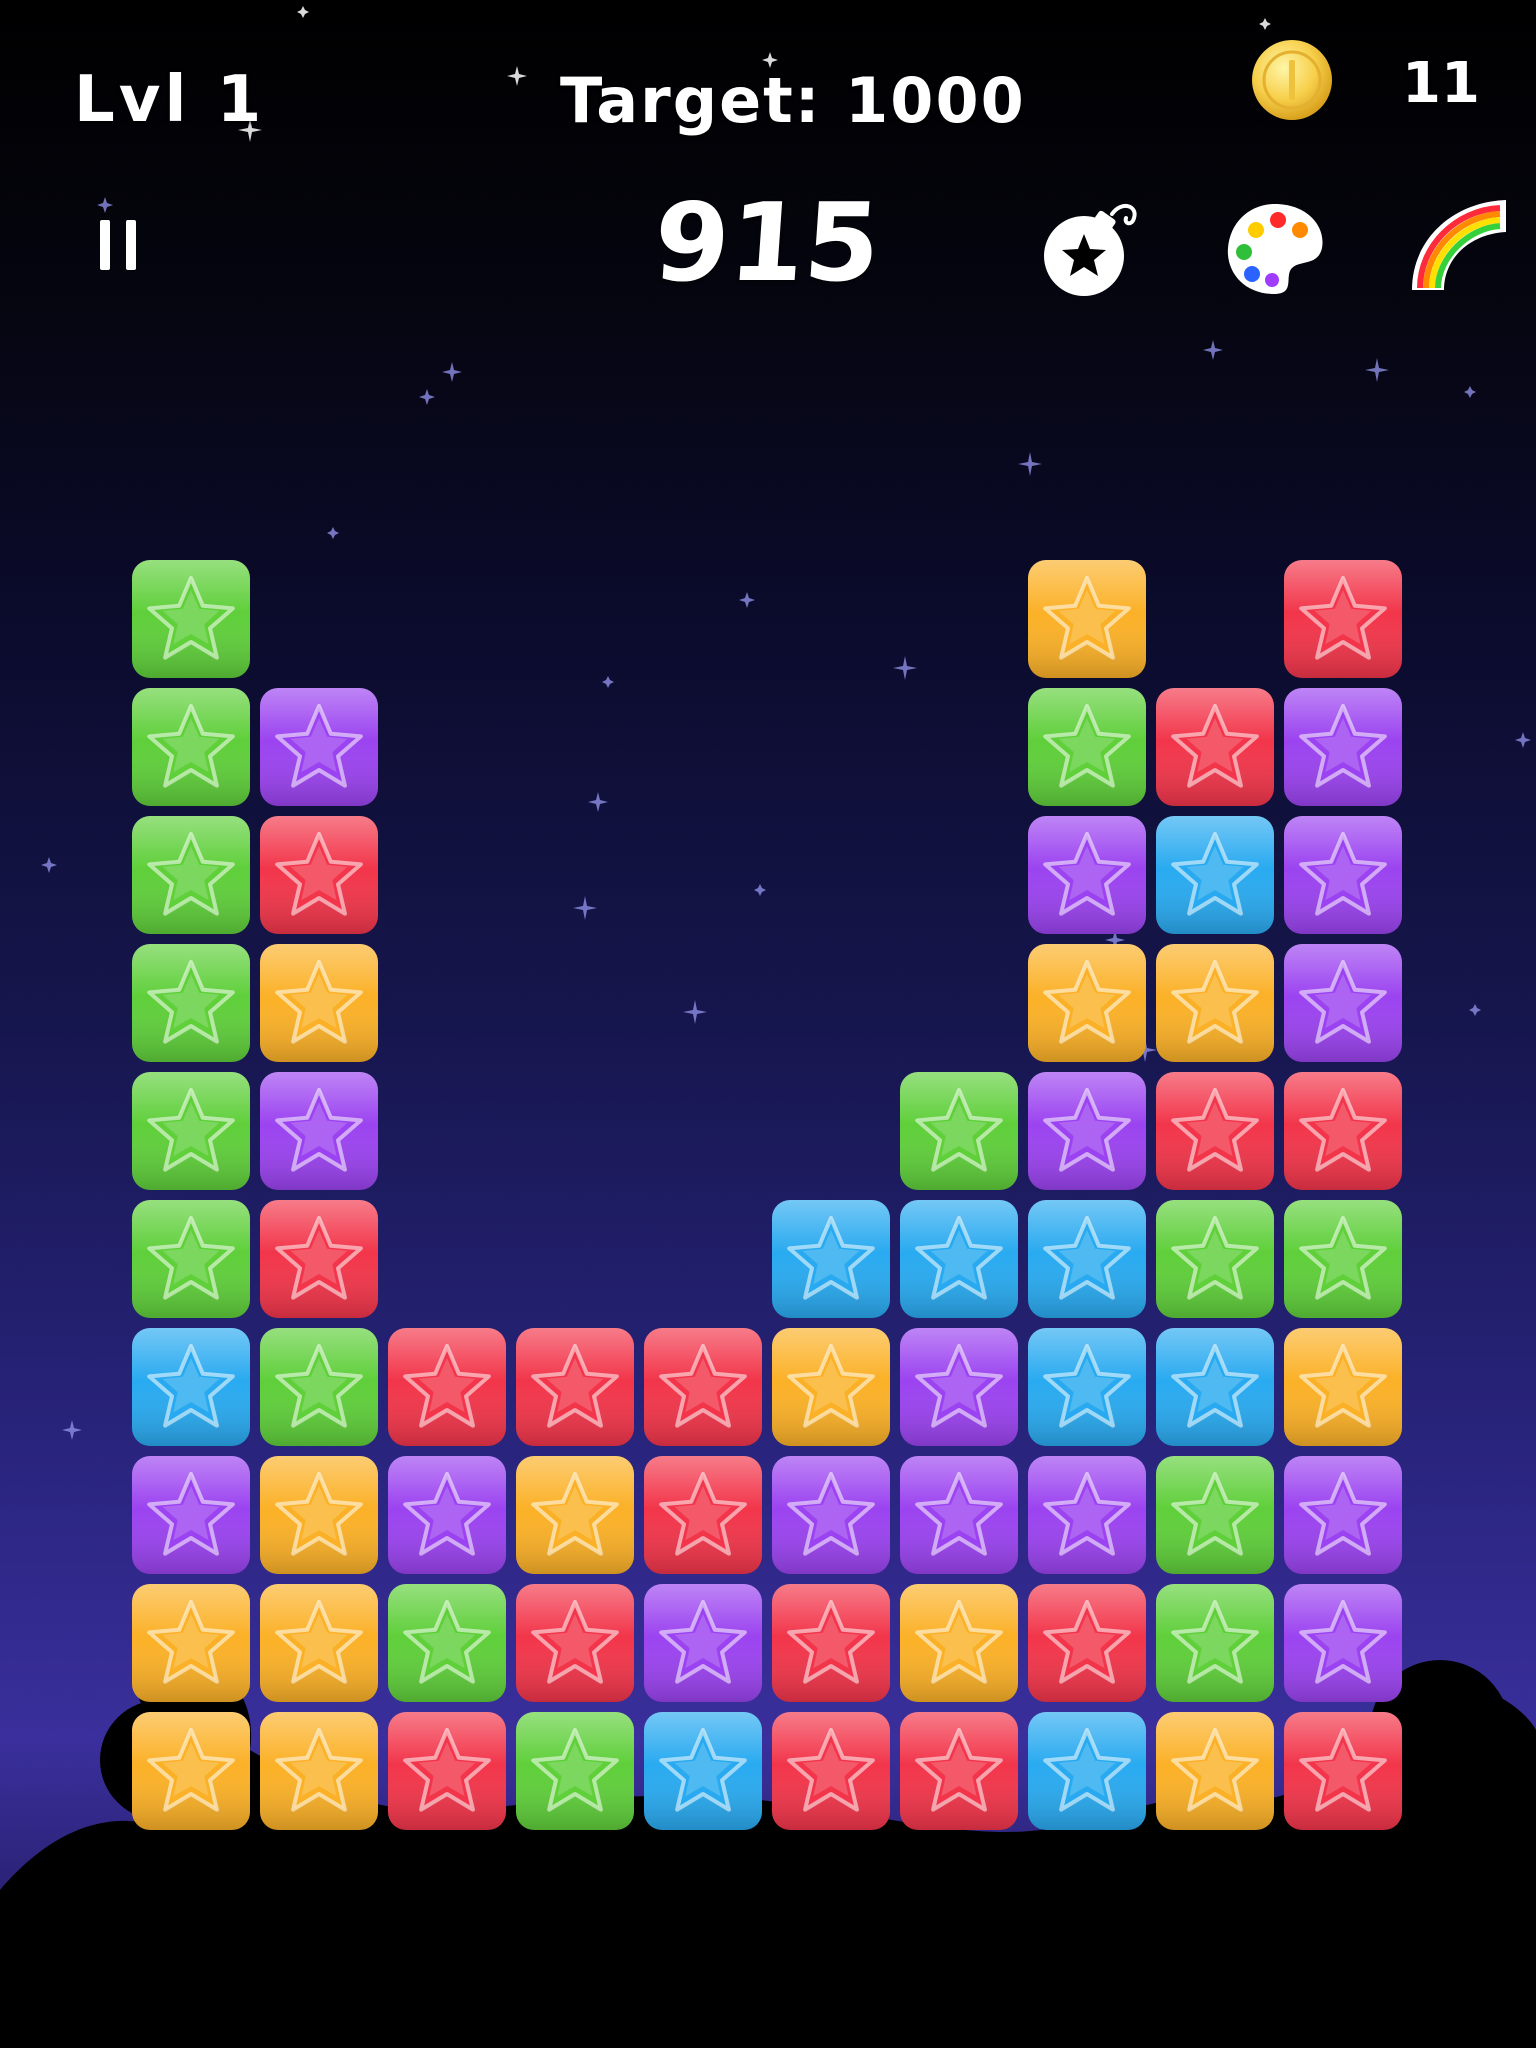  Describe the element at coordinates (170, 100) in the screenshot. I see `level-label: Lvl 1` at that location.